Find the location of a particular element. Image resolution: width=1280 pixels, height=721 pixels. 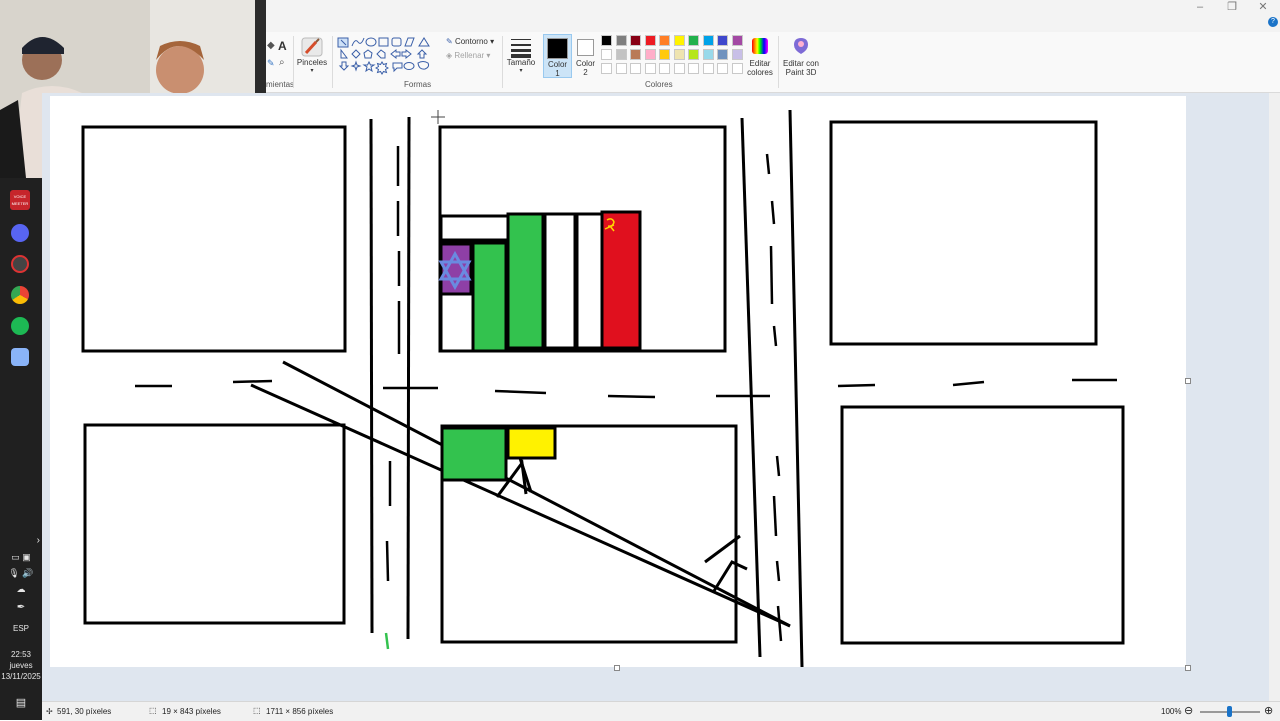

edit-colors-label-a: Editar is located at coordinates (760, 63).